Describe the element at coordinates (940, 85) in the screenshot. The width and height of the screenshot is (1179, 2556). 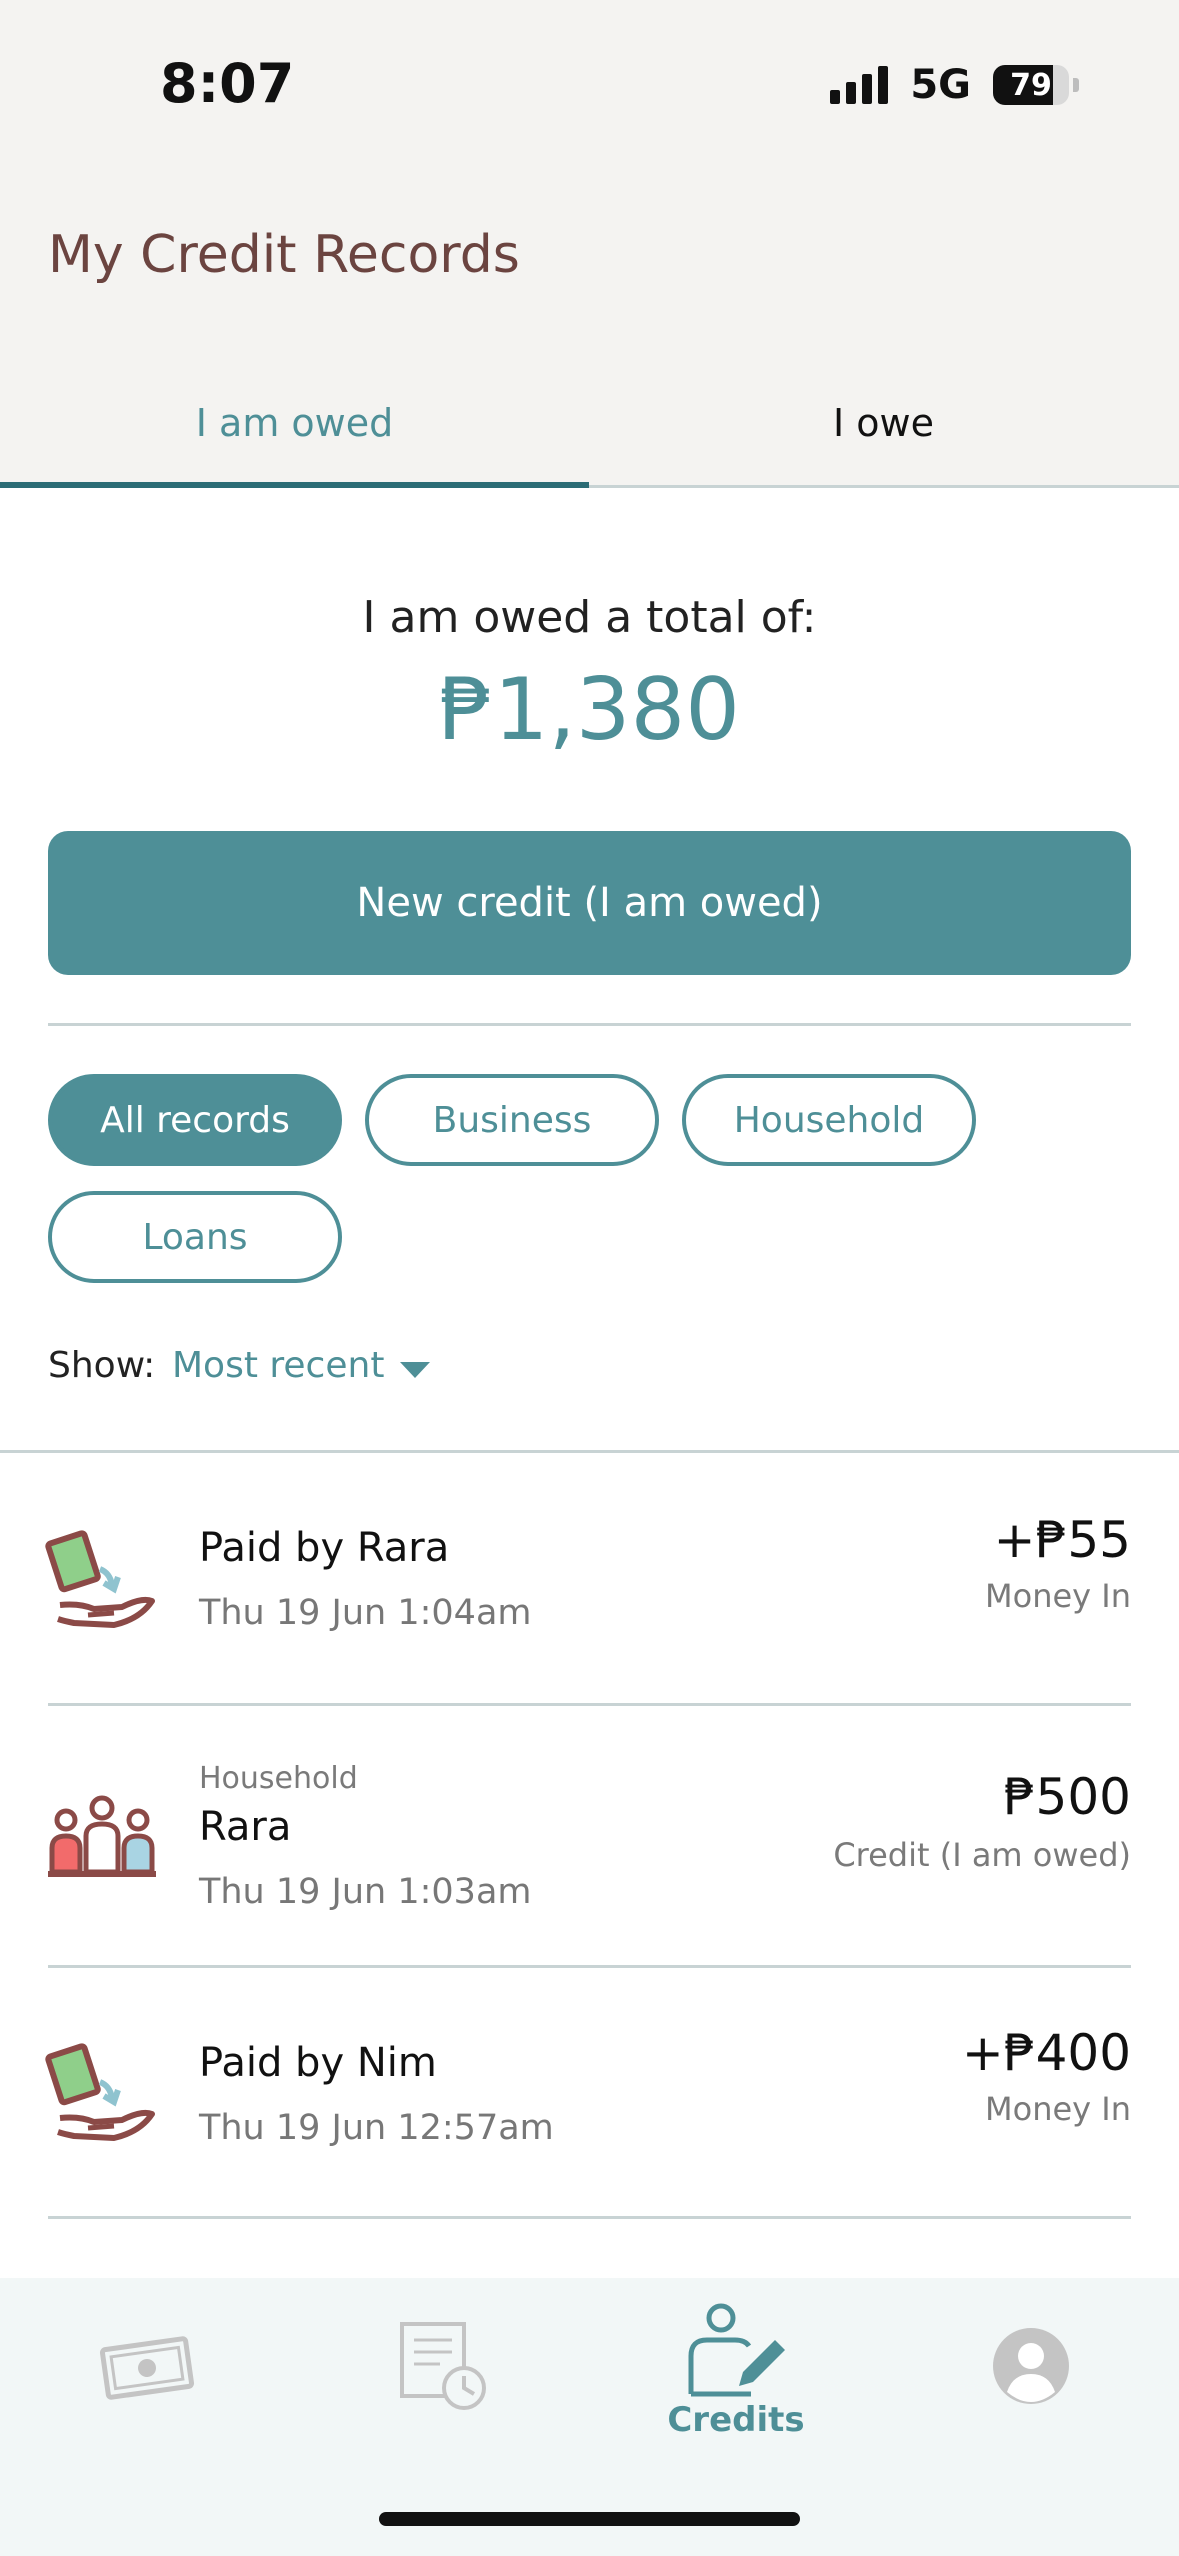
I see `network-type: 5G` at that location.